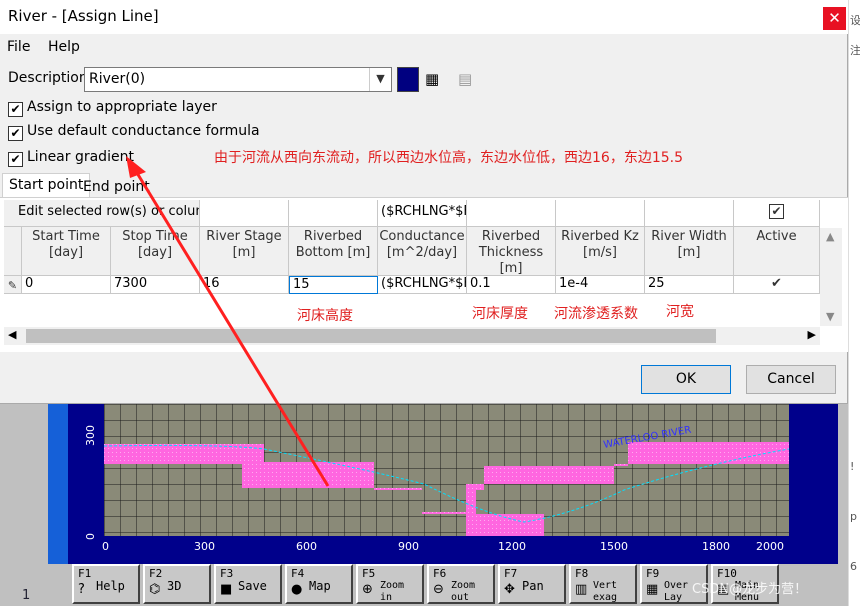  Describe the element at coordinates (463, 591) in the screenshot. I see `fkey-label: Zoom out` at that location.